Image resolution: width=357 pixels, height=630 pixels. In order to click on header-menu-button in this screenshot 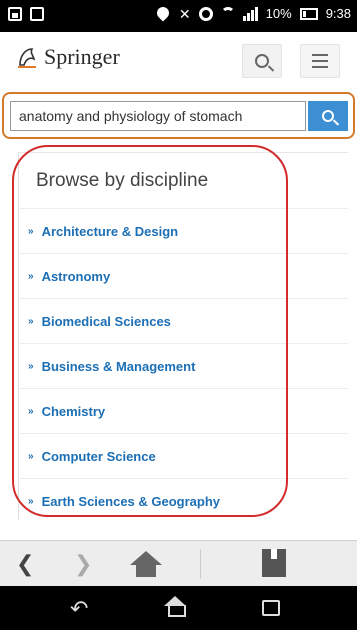, I will do `click(320, 61)`.